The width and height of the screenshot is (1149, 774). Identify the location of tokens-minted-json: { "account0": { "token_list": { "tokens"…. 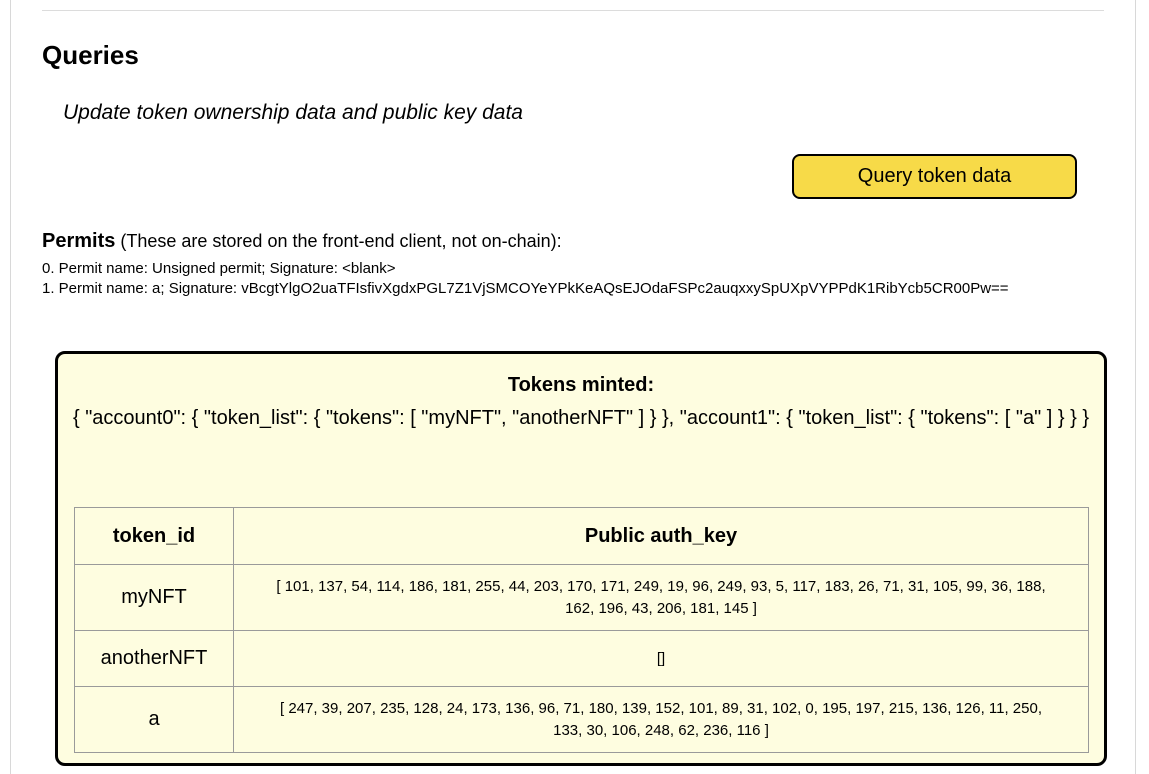
(581, 418).